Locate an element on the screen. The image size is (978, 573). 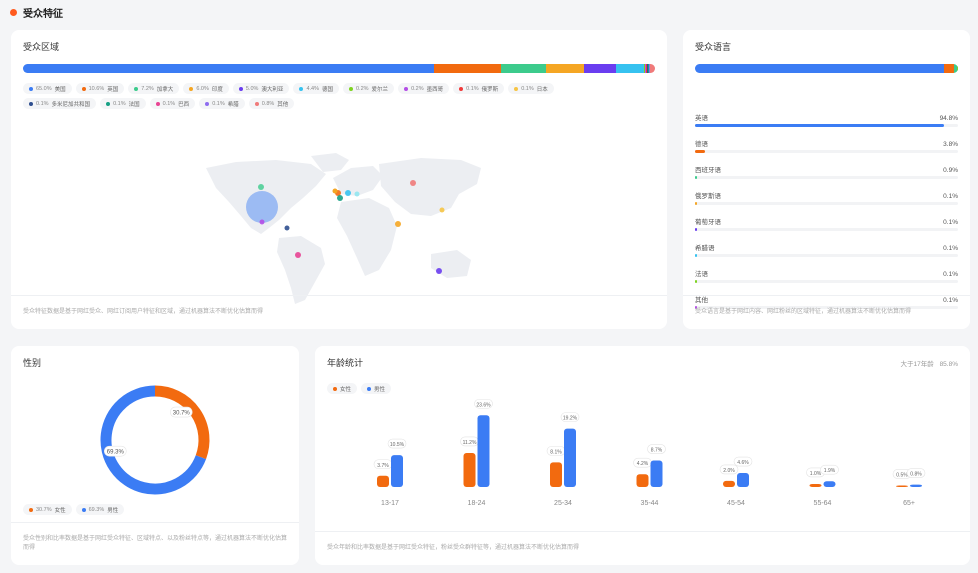
region-legend-item-7: 0.2% 墨西哥 is located at coordinates (424, 88).